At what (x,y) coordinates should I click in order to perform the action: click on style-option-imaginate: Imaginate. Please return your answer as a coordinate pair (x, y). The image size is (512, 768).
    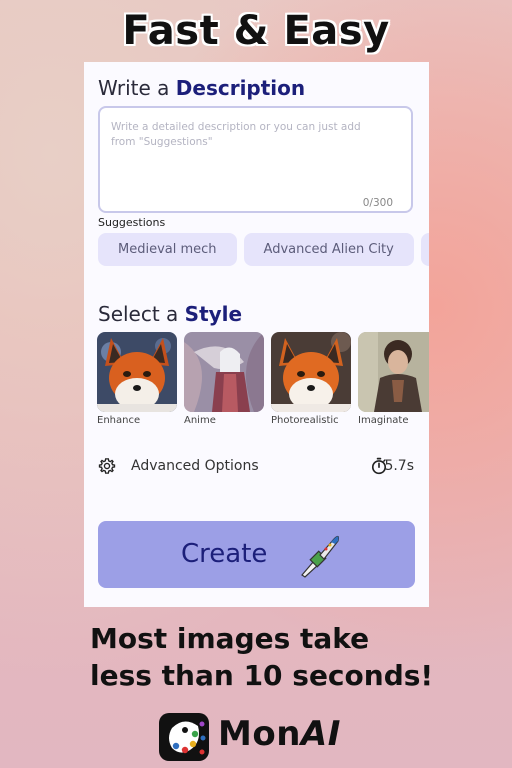
    Looking at the image, I should click on (393, 379).